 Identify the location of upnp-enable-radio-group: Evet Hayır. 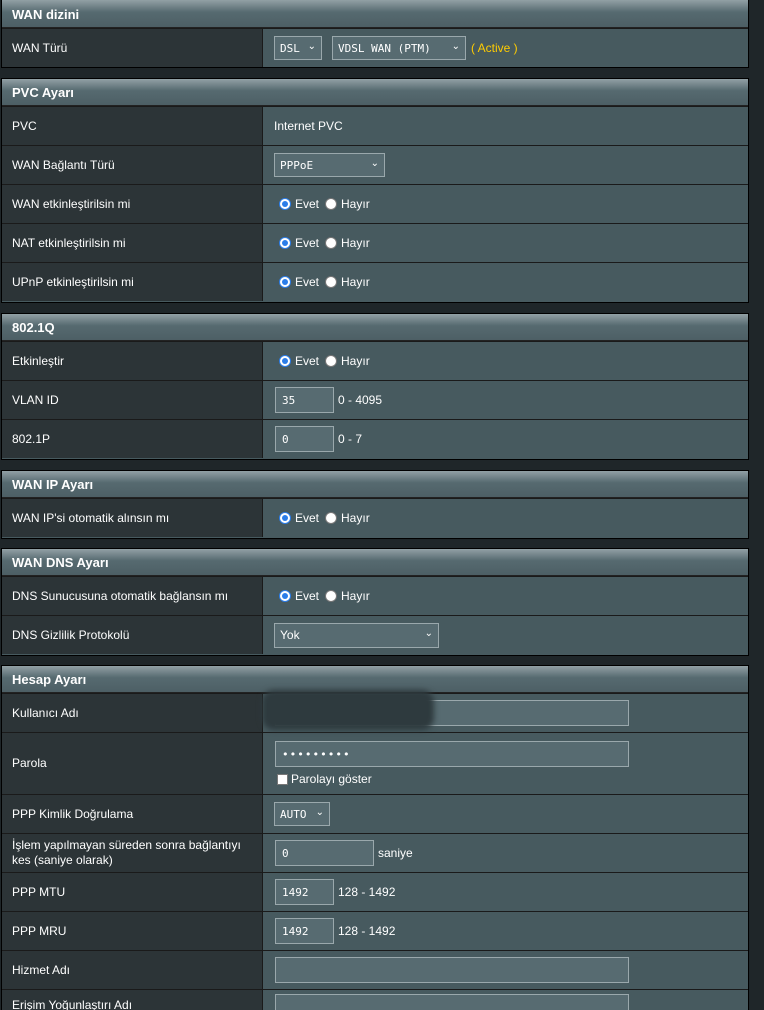
(327, 282).